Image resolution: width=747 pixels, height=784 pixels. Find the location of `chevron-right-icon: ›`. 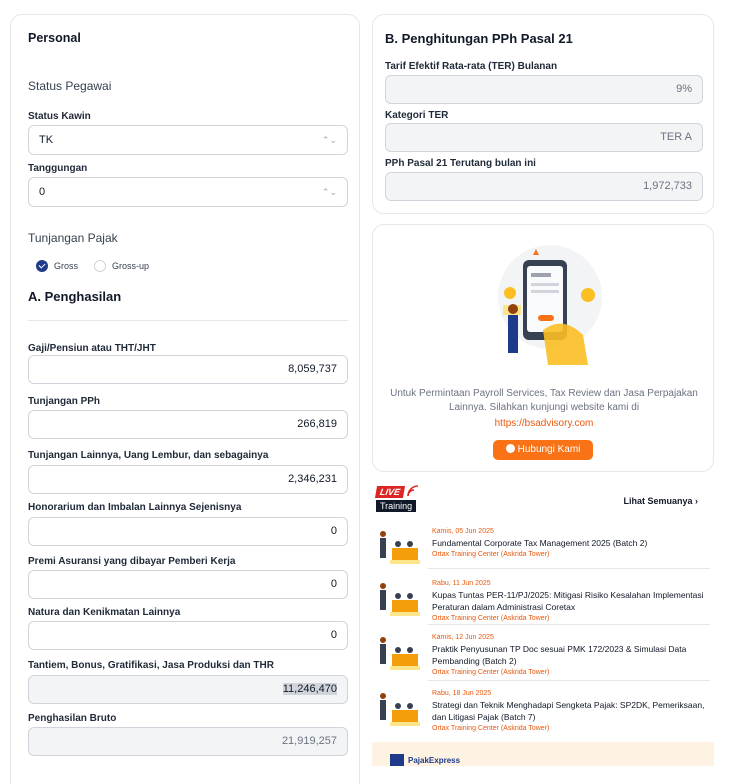

chevron-right-icon: › is located at coordinates (696, 501).